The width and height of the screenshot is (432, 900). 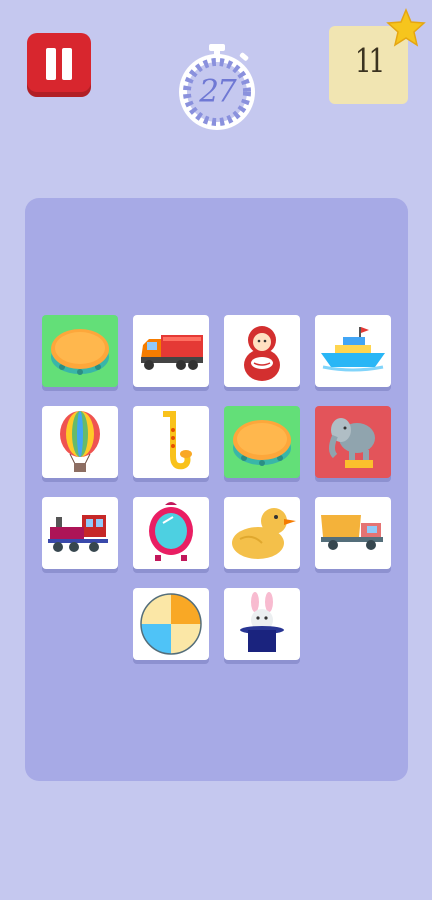 I want to click on card-magic-hat-rabbit: magic-hat-rabbit, so click(x=262, y=624).